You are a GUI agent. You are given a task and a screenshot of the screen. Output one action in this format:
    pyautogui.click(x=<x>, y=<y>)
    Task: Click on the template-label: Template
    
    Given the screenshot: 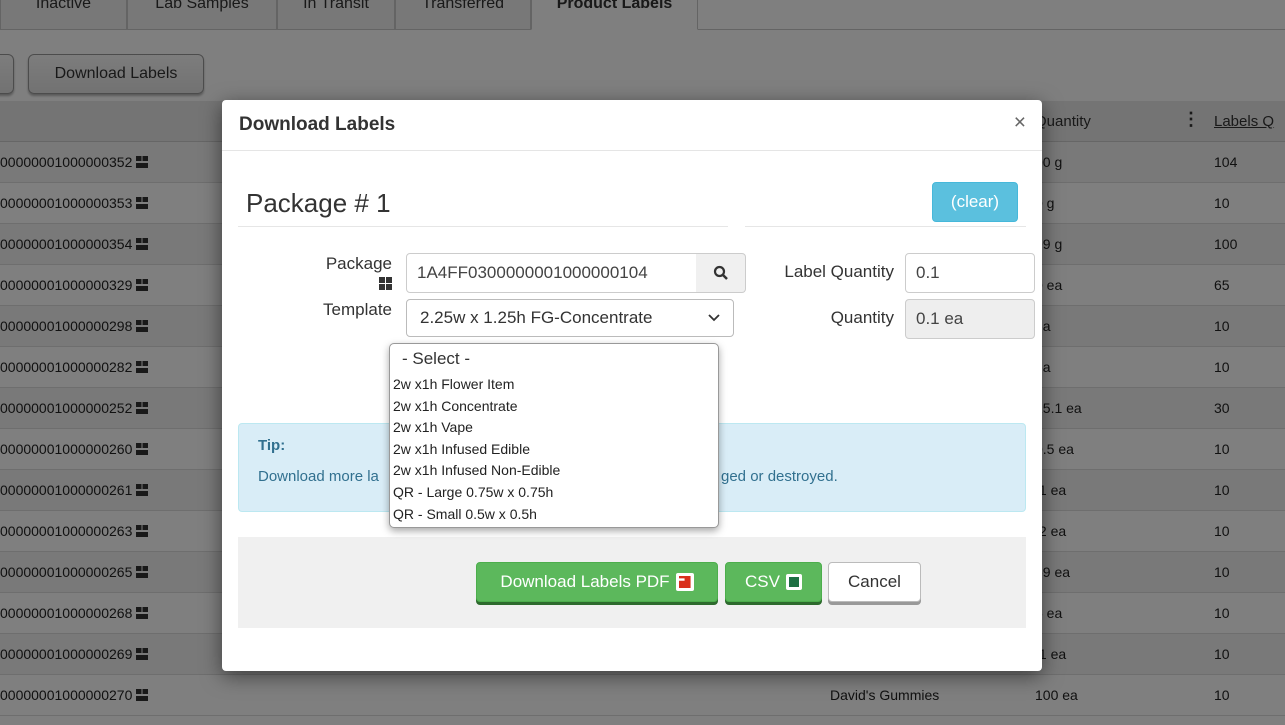 What is the action you would take?
    pyautogui.click(x=357, y=309)
    